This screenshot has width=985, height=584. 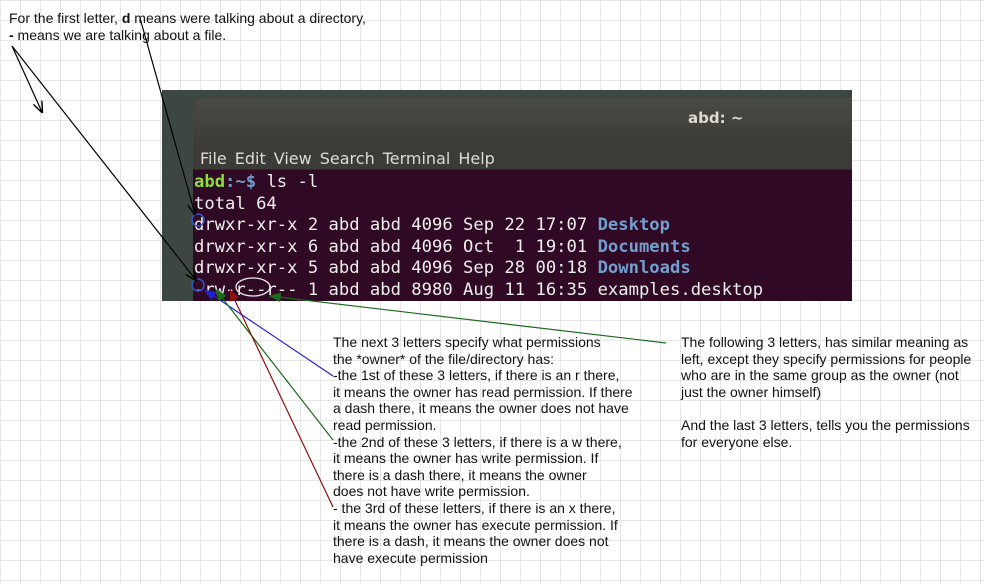 I want to click on arrow-to-dir-d, so click(x=167, y=115).